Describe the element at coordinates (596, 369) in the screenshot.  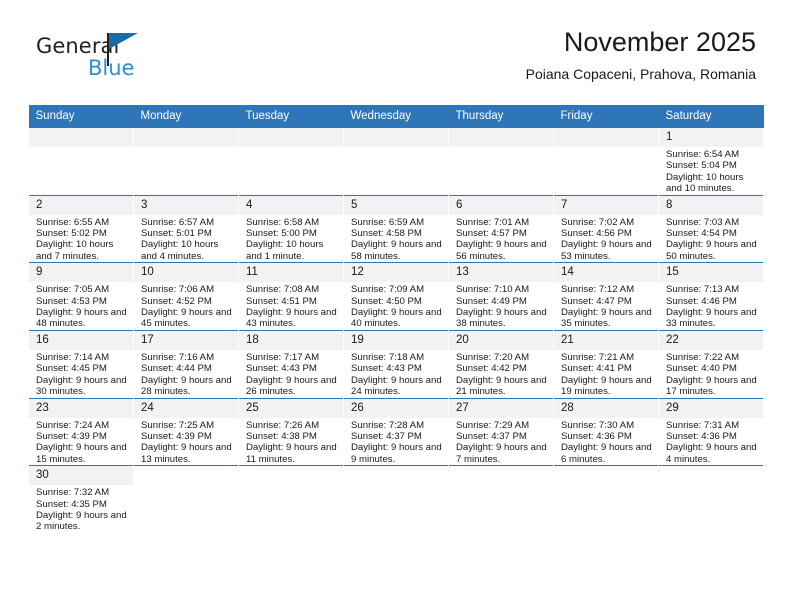
I see `sunset-text: Sunset: 4:41 PM` at that location.